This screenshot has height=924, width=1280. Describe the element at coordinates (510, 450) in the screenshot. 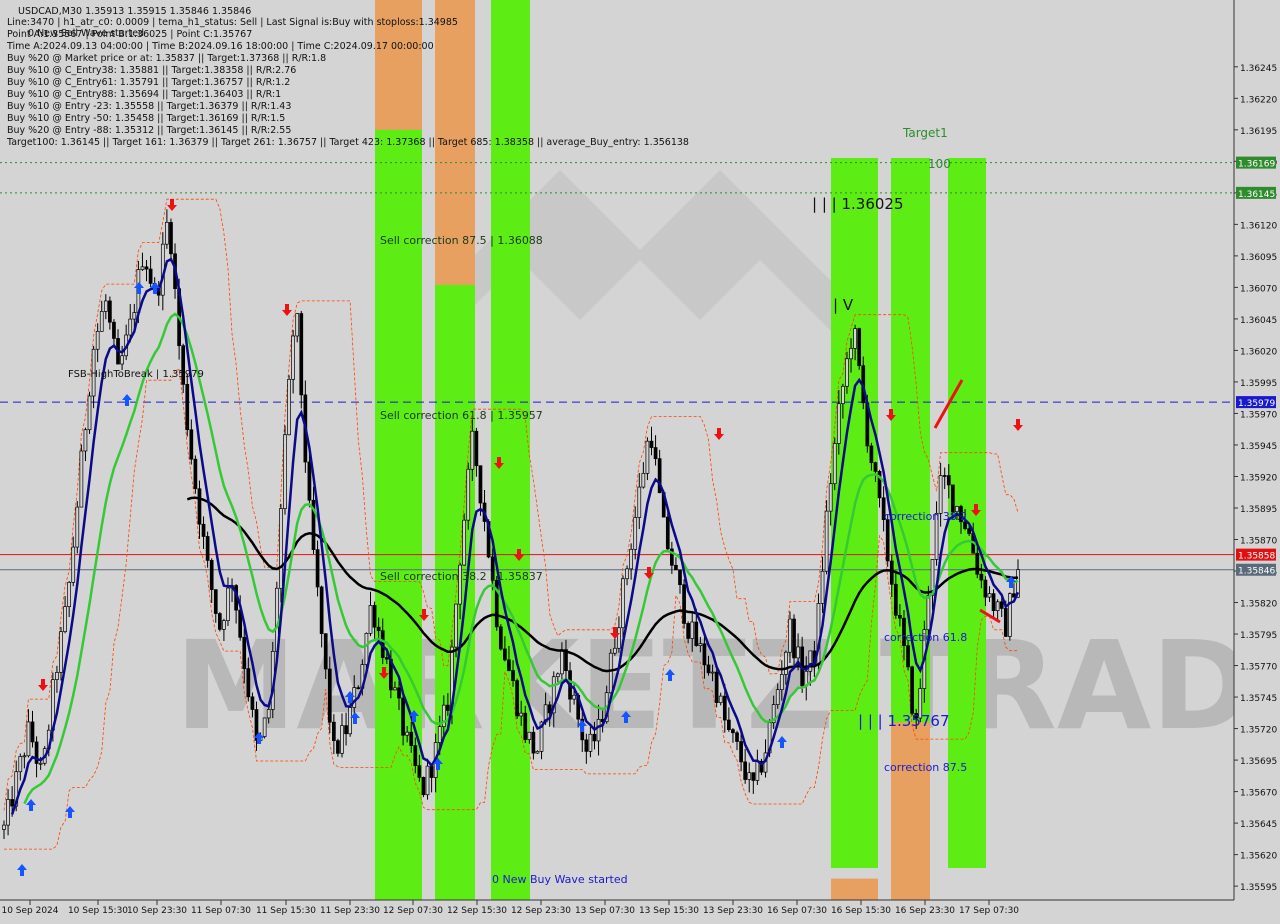

I see `correction-zone-green` at that location.